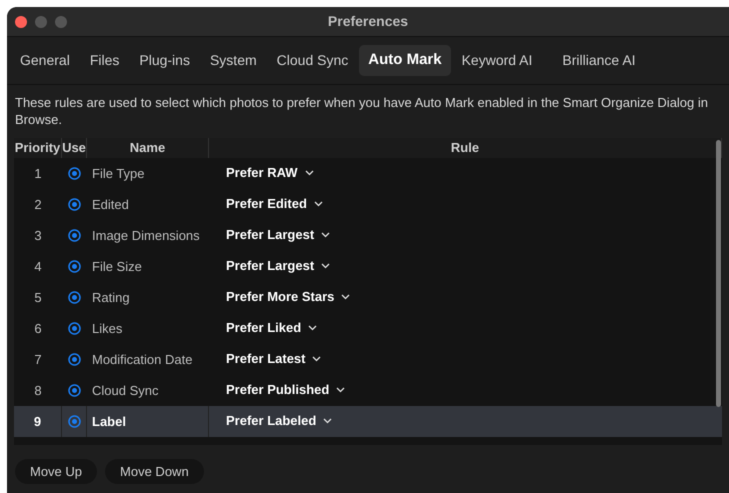 This screenshot has width=729, height=493. I want to click on table-row: 5 Rating Prefer More Stars, so click(368, 297).